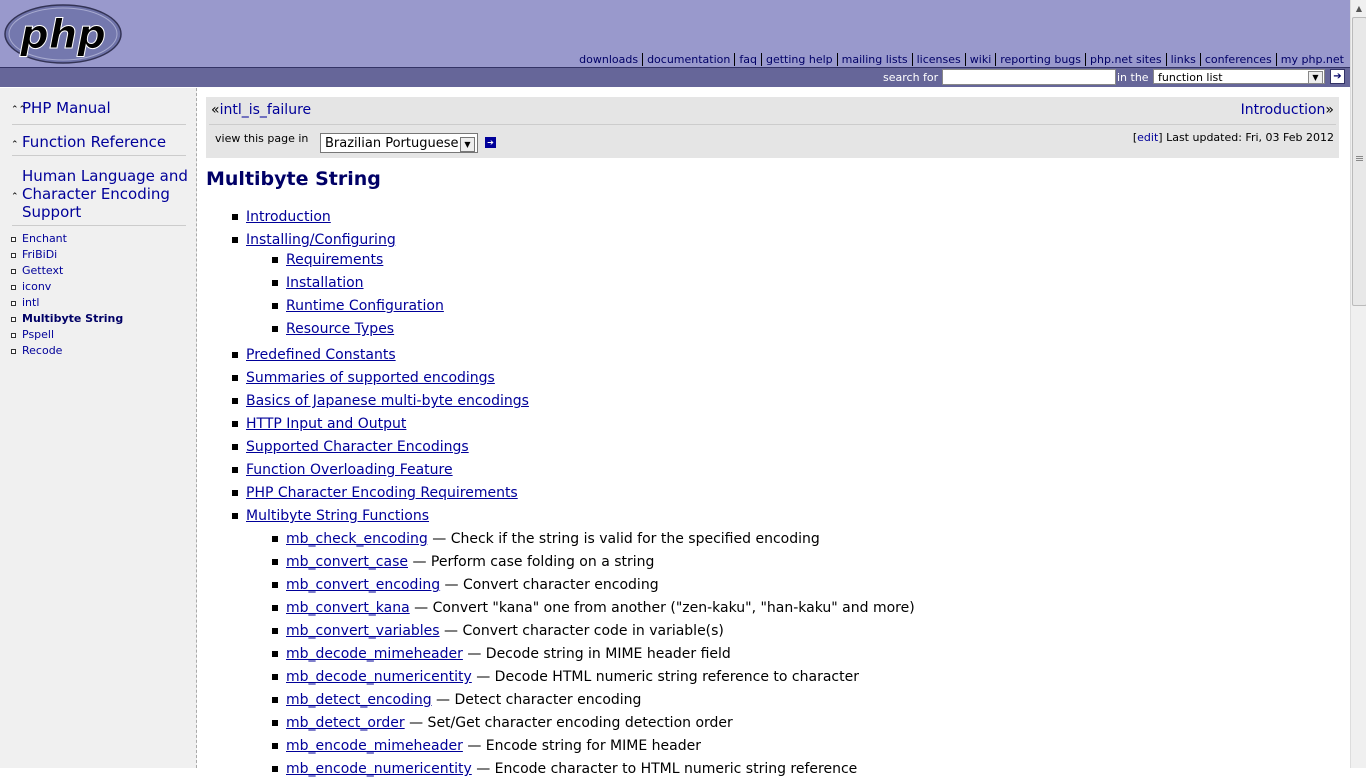  I want to click on toc-subitem: Installation, so click(580, 283).